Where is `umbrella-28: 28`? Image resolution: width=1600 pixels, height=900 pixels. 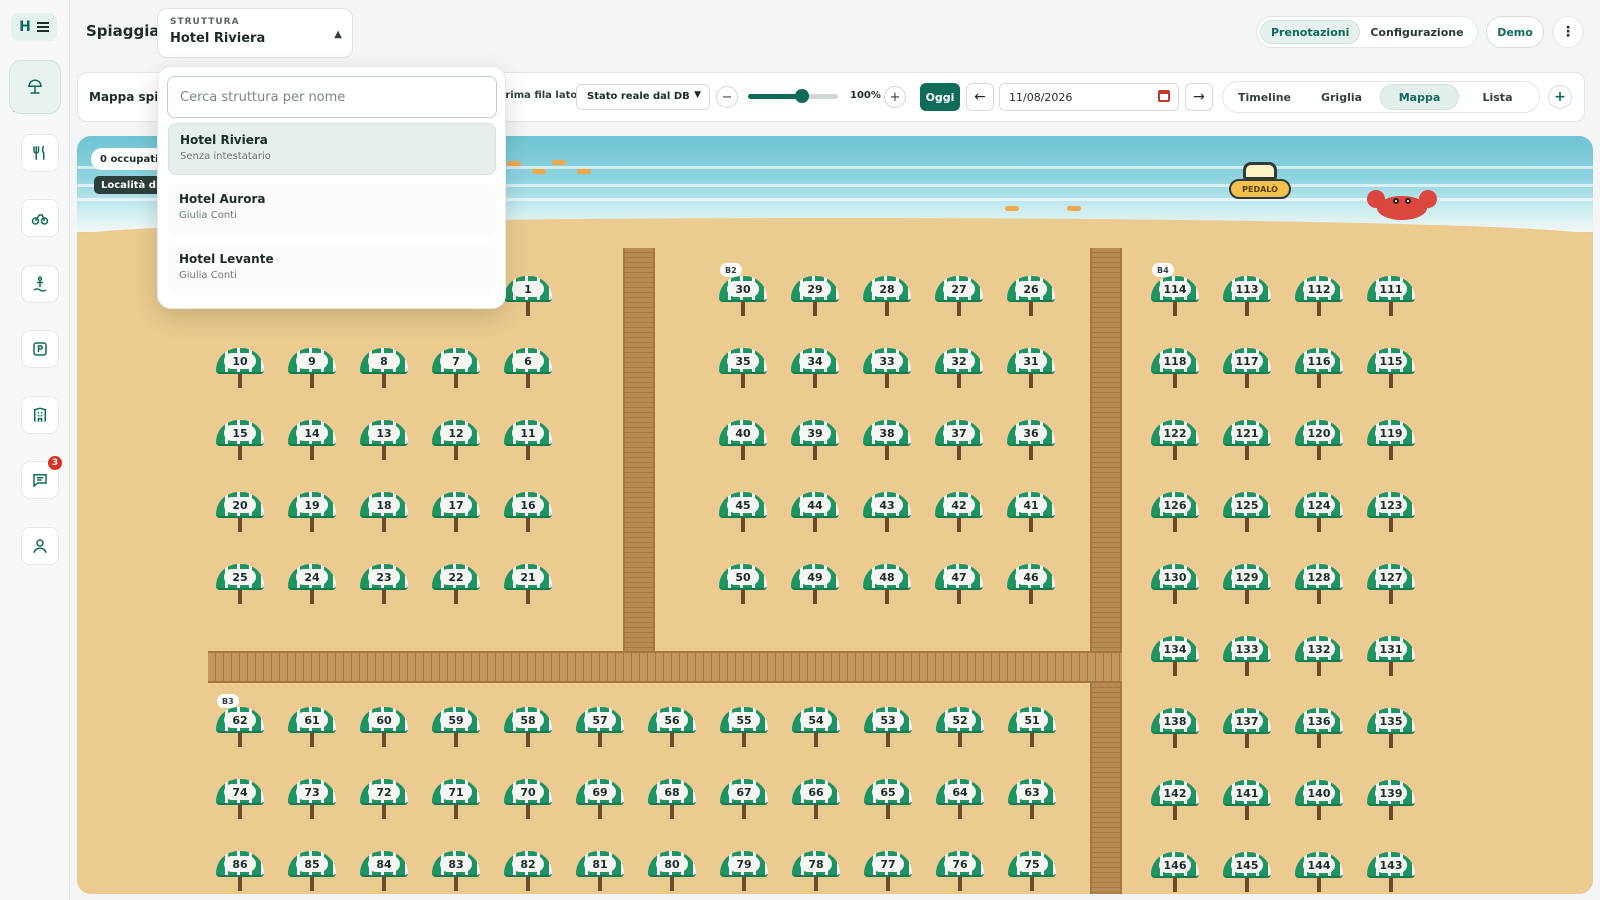
umbrella-28: 28 is located at coordinates (887, 299).